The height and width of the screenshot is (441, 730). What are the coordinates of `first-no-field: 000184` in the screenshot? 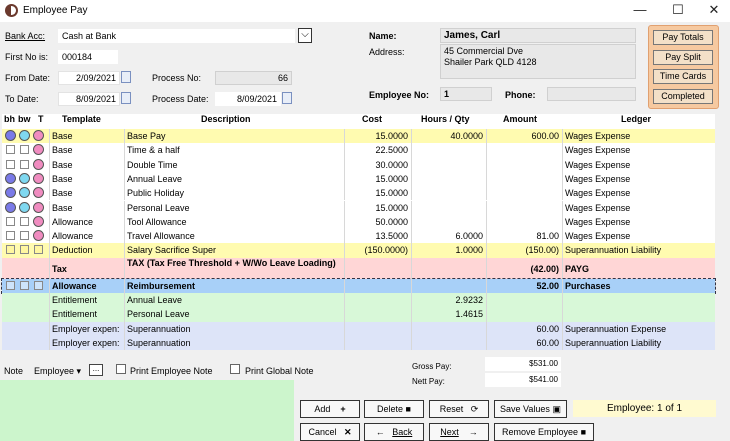 It's located at (88, 57).